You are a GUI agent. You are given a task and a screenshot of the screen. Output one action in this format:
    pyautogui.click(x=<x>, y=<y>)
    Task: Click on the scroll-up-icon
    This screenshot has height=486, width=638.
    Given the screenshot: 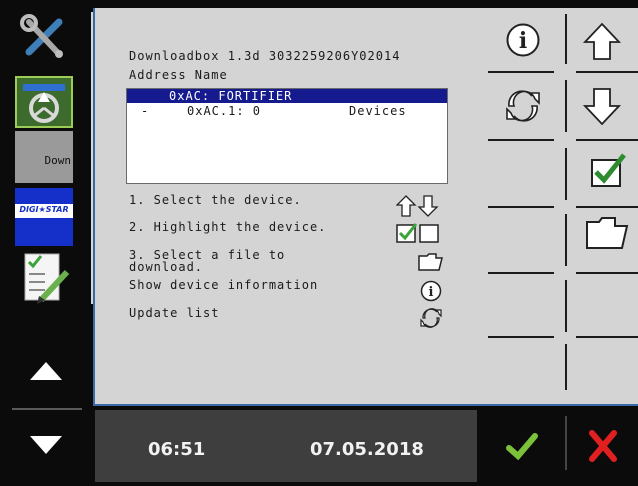 What is the action you would take?
    pyautogui.click(x=46, y=371)
    